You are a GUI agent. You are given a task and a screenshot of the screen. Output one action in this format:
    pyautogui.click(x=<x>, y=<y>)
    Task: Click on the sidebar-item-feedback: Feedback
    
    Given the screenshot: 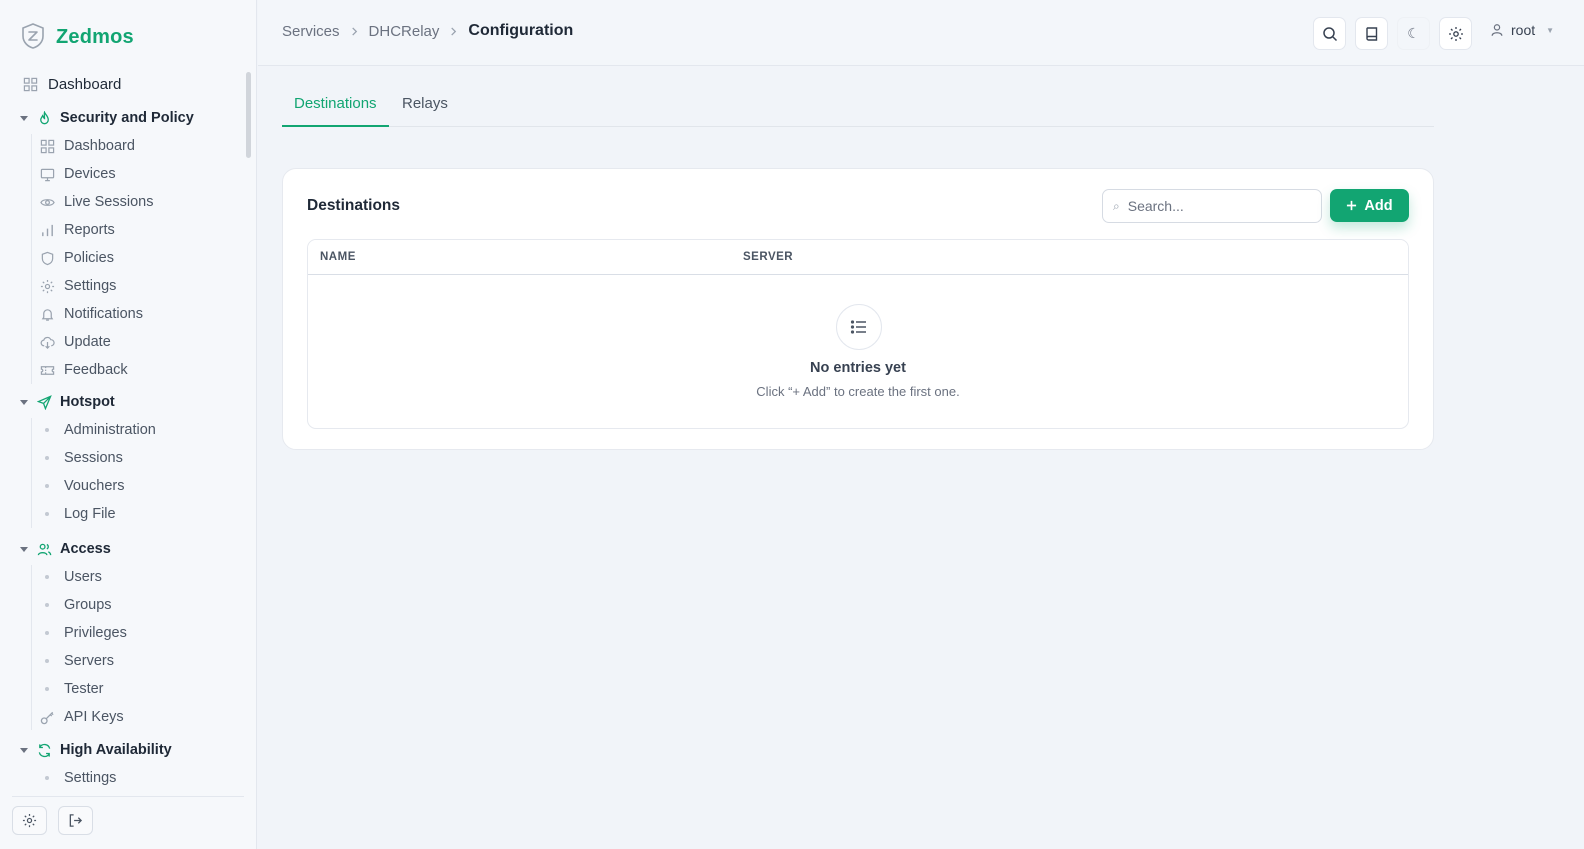 What is the action you would take?
    pyautogui.click(x=83, y=370)
    